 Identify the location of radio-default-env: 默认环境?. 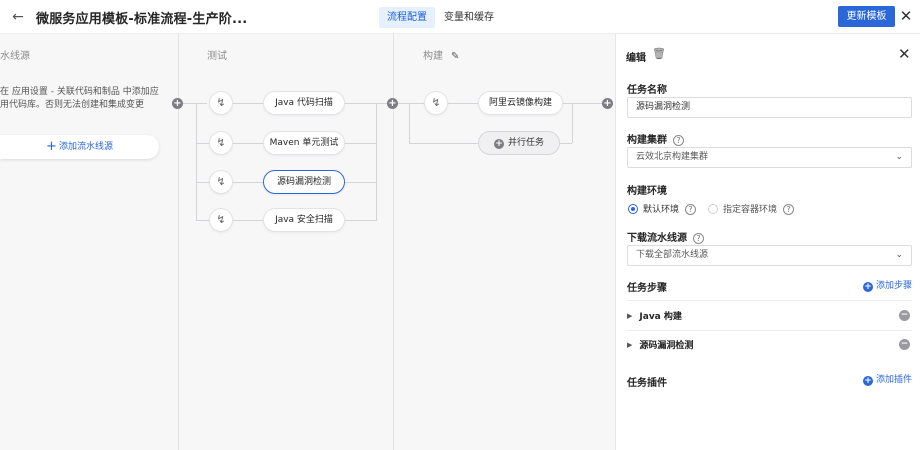
(662, 208).